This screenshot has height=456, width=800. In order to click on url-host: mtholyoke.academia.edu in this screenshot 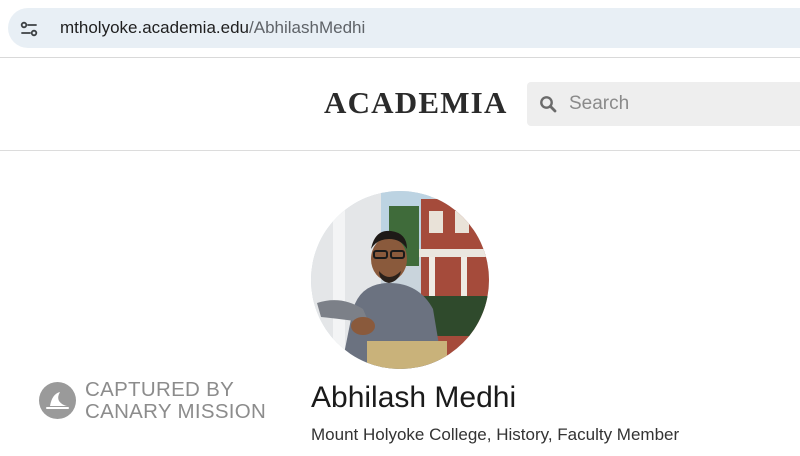, I will do `click(155, 27)`.